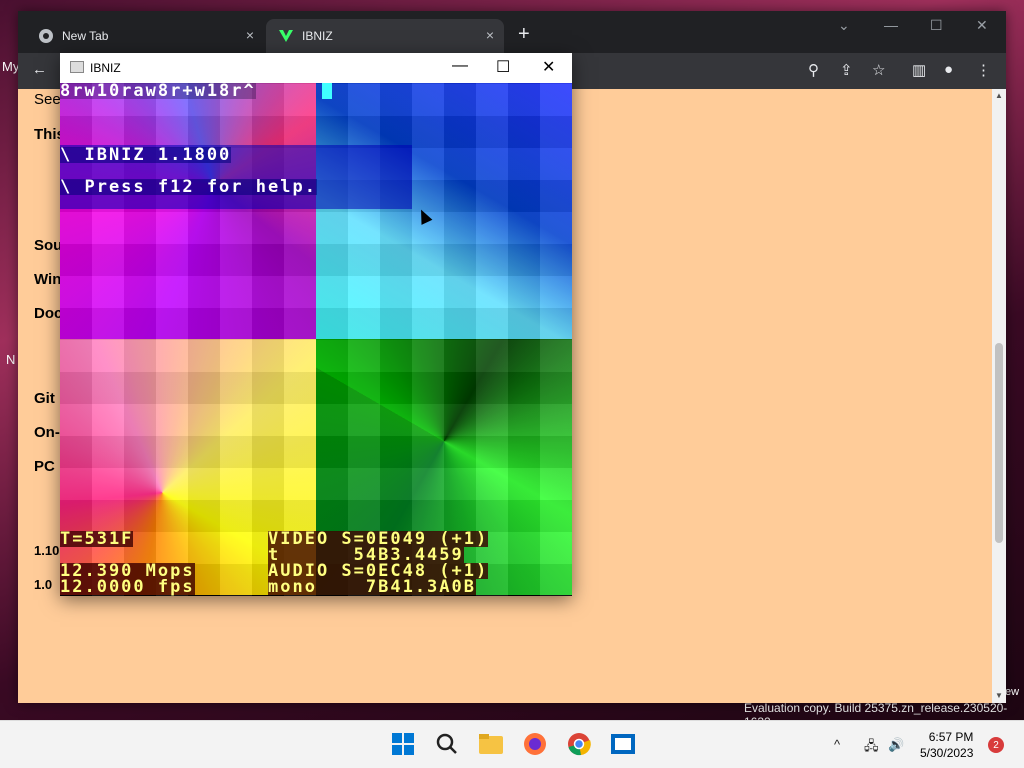 The width and height of the screenshot is (1024, 768). What do you see at coordinates (44, 466) in the screenshot?
I see `page-link: PC` at bounding box center [44, 466].